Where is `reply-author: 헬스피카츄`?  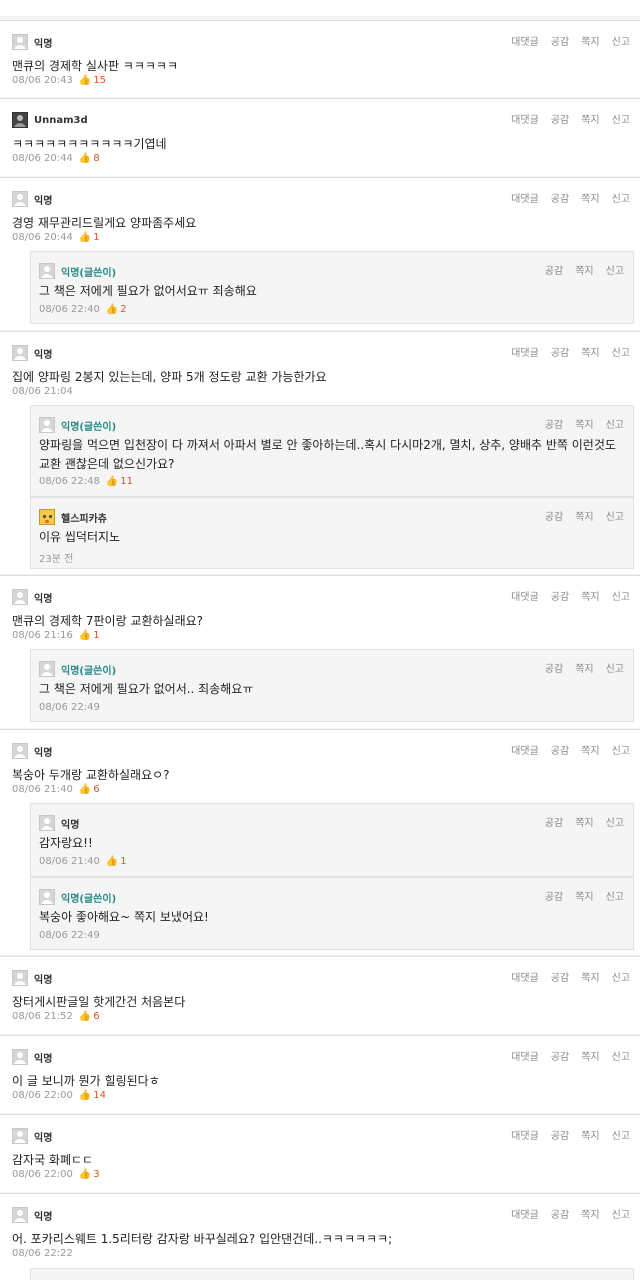
reply-author: 헬스피카츄 is located at coordinates (84, 519).